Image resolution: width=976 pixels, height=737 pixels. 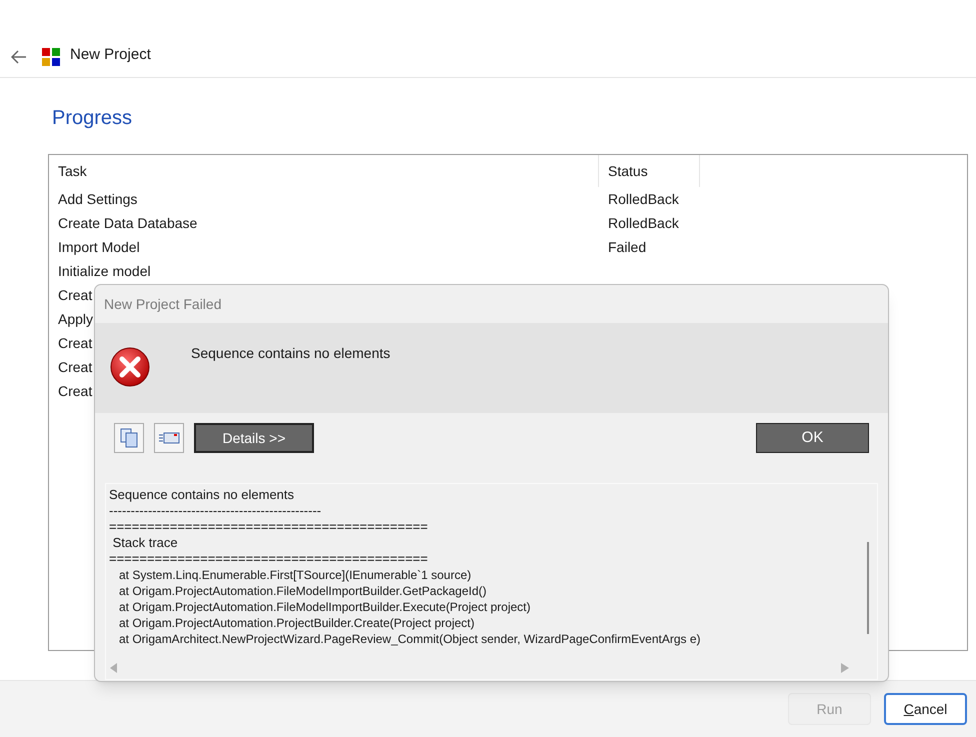 I want to click on copy-icon, so click(x=129, y=438).